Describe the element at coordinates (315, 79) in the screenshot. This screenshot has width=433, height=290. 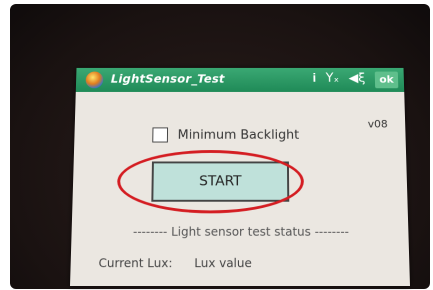
I see `signal-icon: 𝐢` at that location.